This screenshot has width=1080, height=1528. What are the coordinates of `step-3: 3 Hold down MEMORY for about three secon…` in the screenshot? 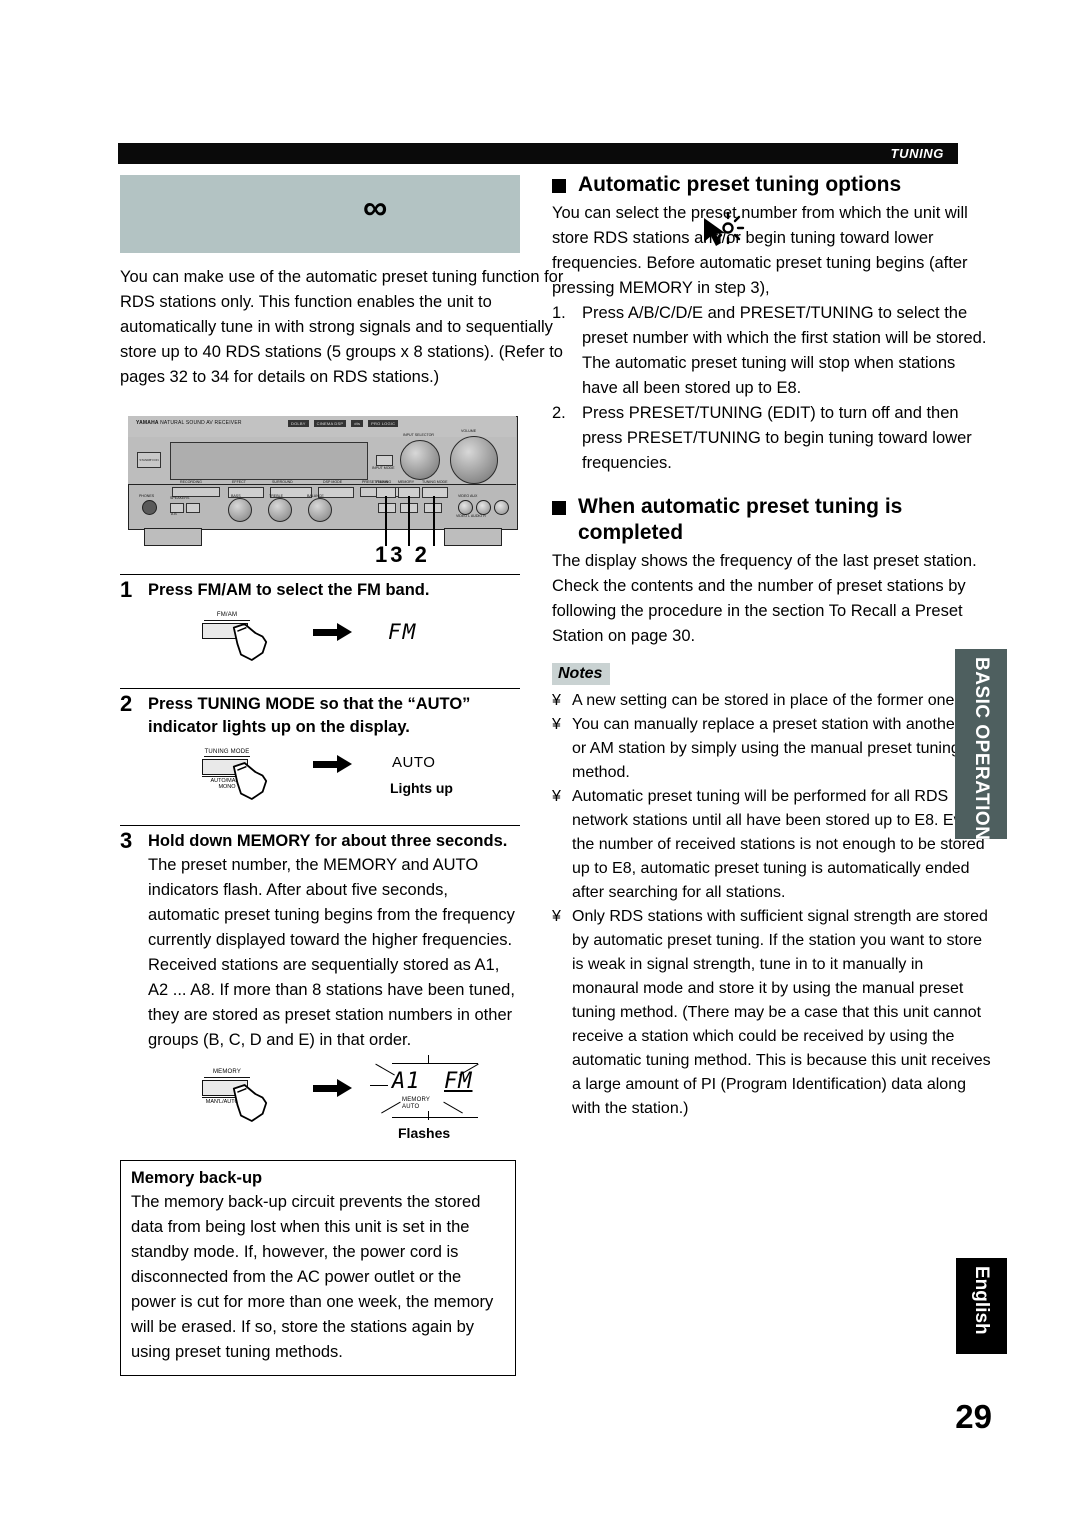 It's located at (320, 987).